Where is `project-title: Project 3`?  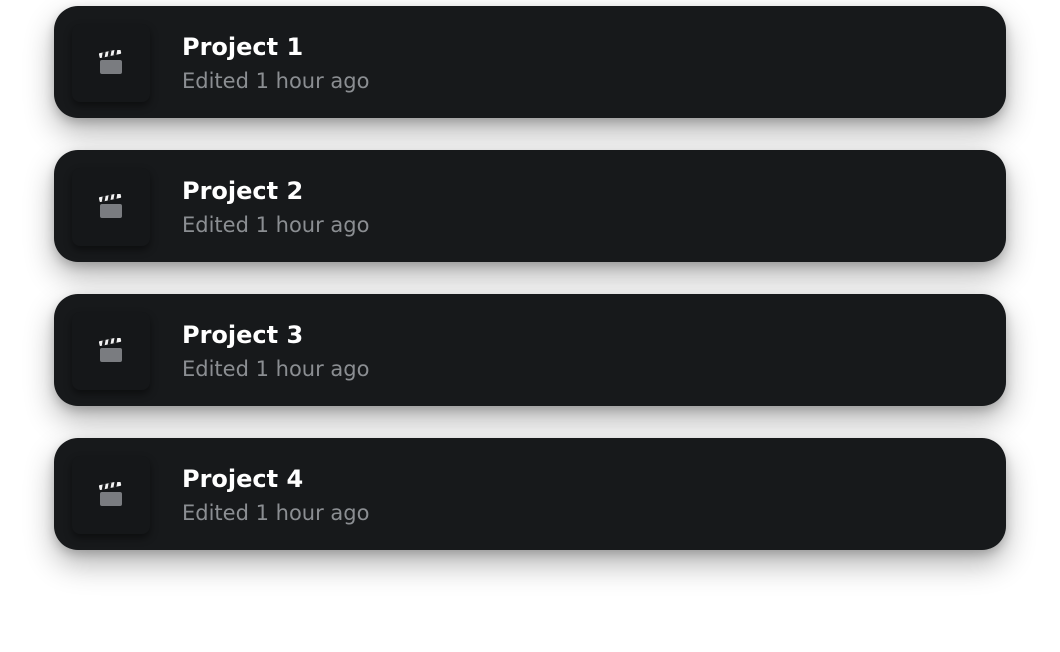 project-title: Project 3 is located at coordinates (243, 335).